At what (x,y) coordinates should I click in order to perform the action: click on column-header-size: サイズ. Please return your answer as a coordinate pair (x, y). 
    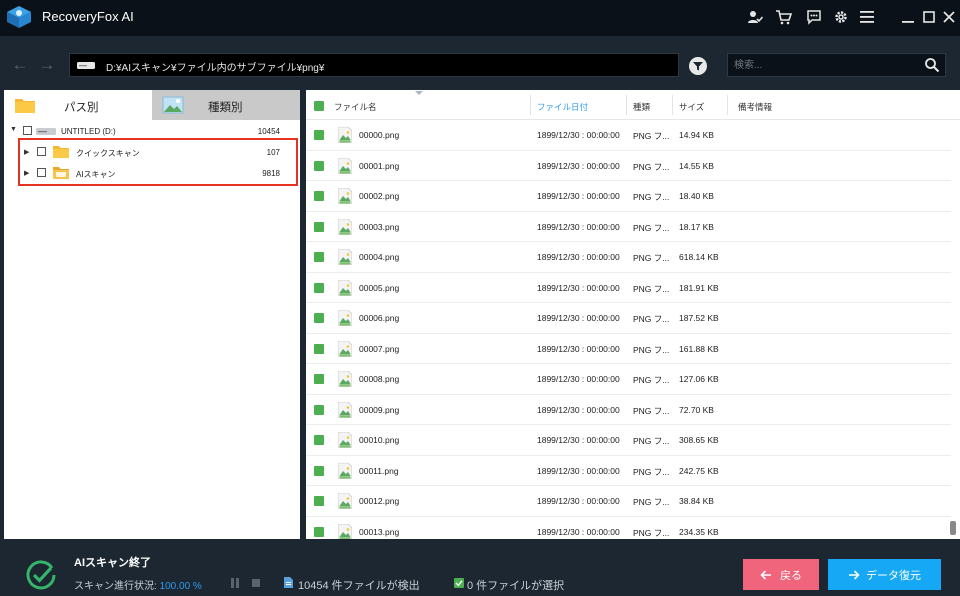
    Looking at the image, I should click on (691, 107).